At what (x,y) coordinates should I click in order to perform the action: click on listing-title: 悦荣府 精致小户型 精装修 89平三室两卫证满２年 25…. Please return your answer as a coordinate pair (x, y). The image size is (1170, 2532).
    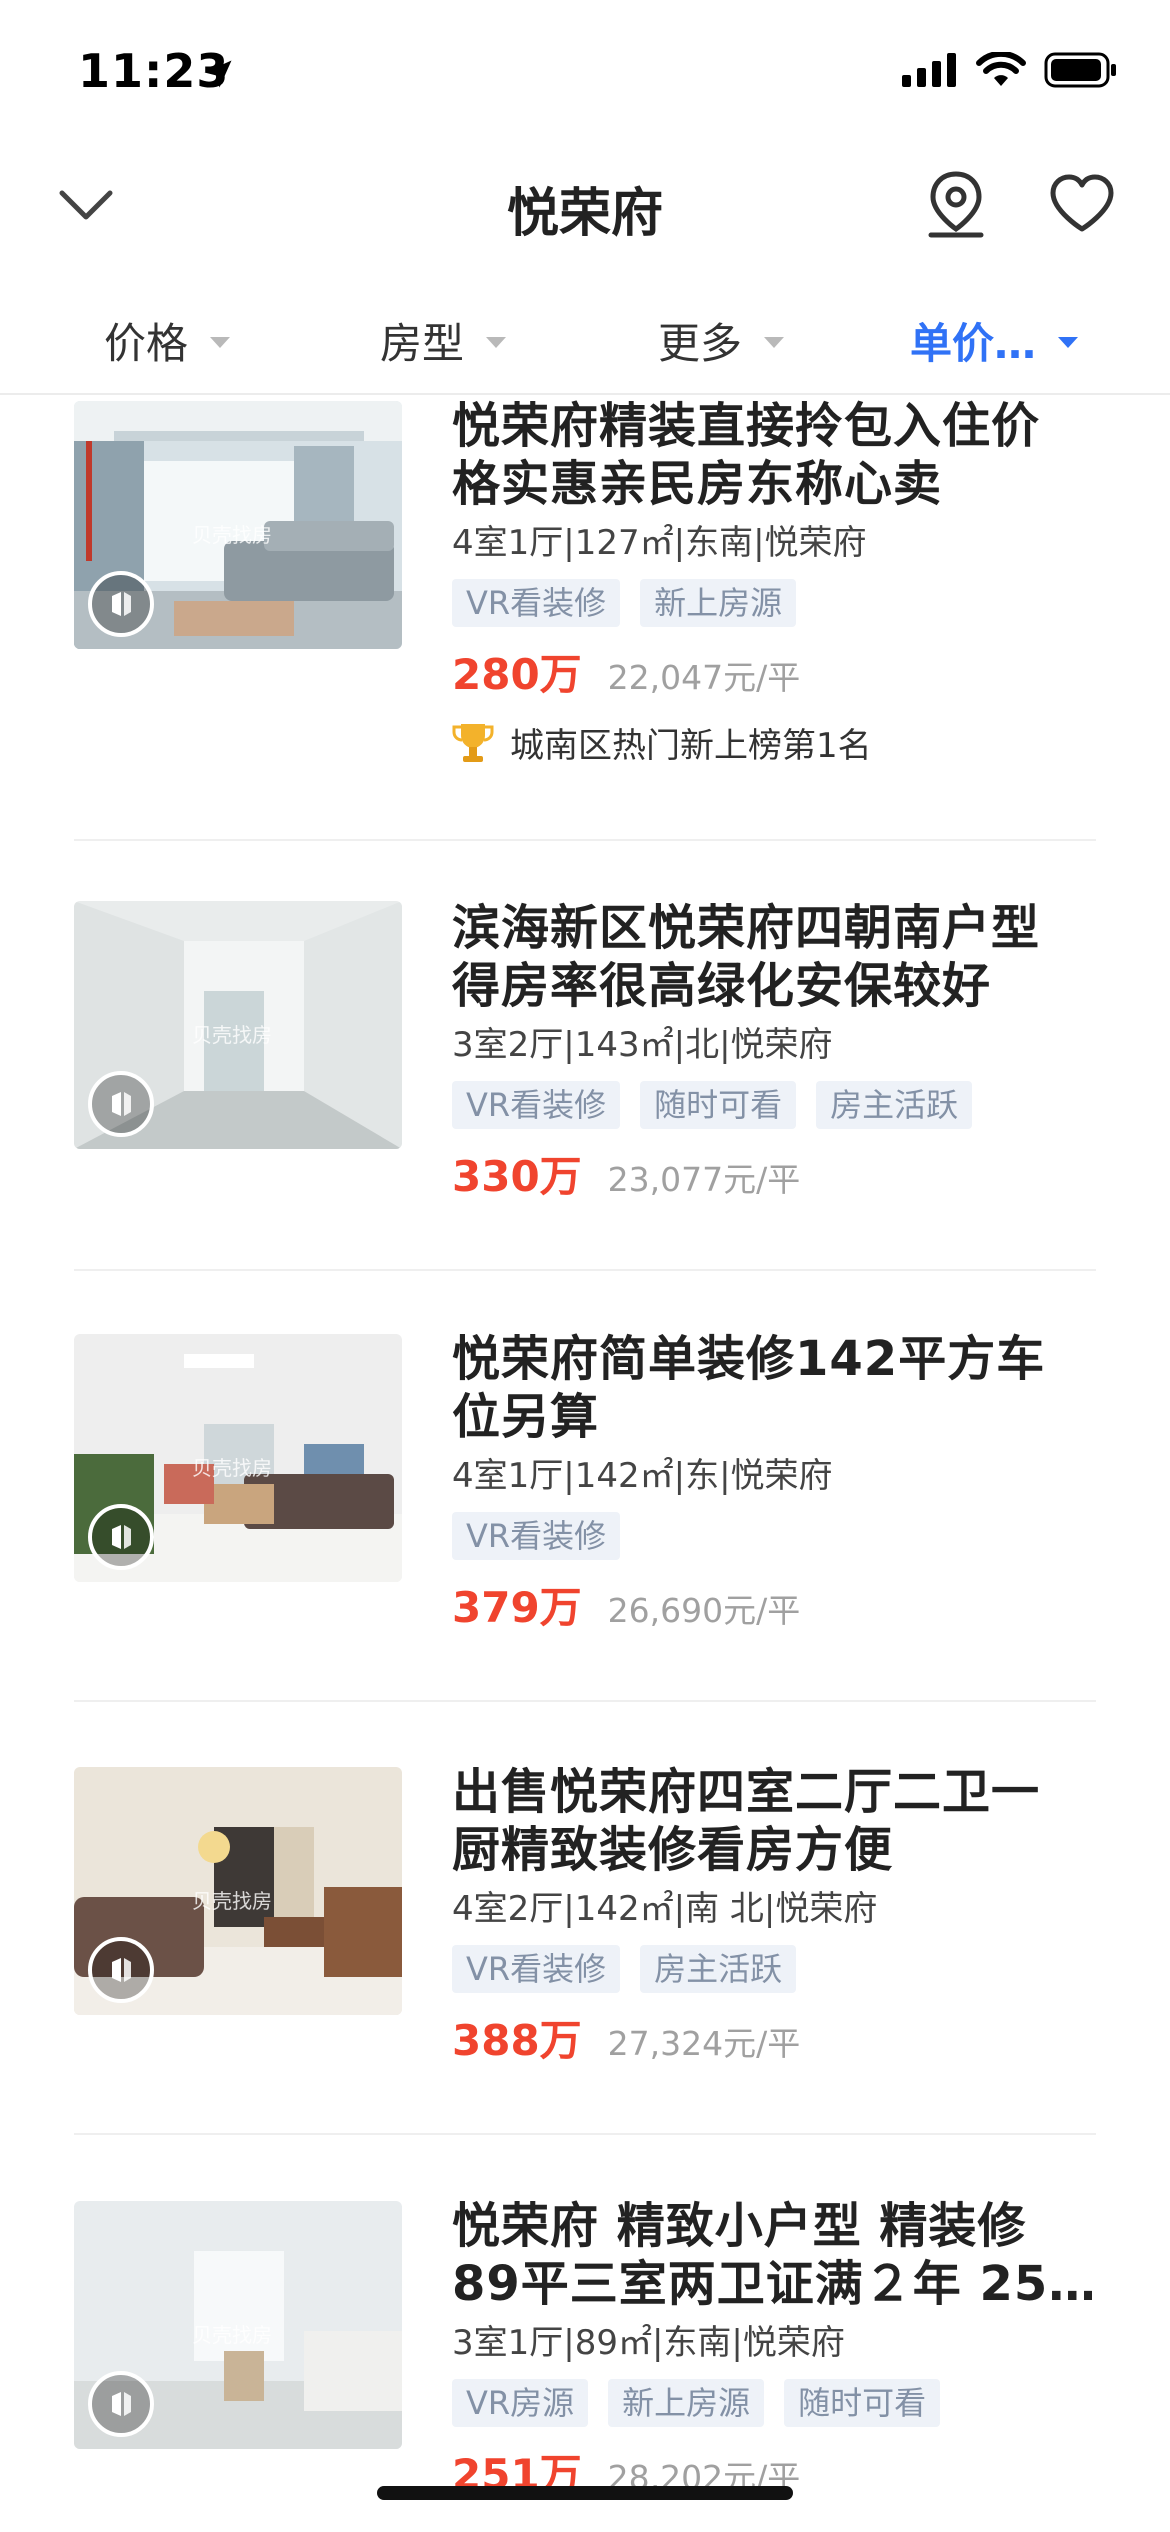
    Looking at the image, I should click on (772, 2255).